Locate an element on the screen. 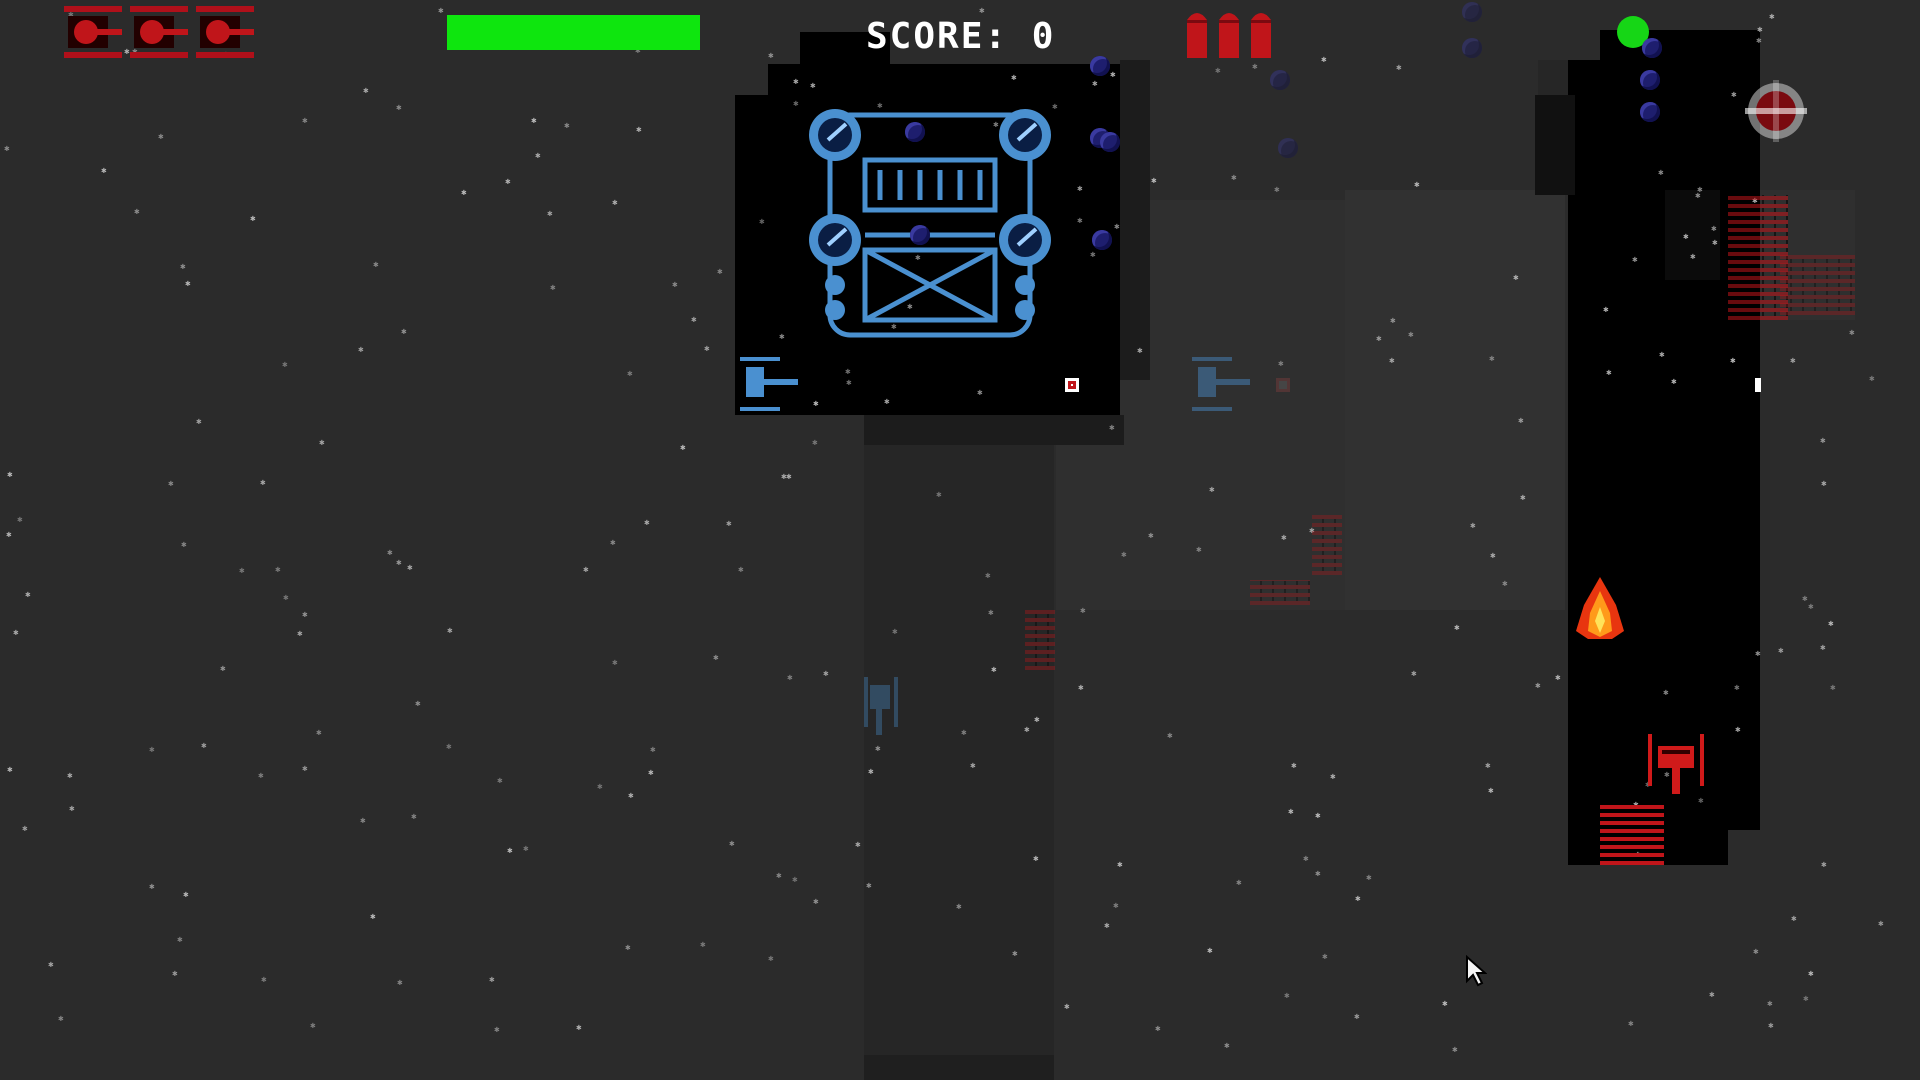  blue-turret-icon is located at coordinates (1223, 386).